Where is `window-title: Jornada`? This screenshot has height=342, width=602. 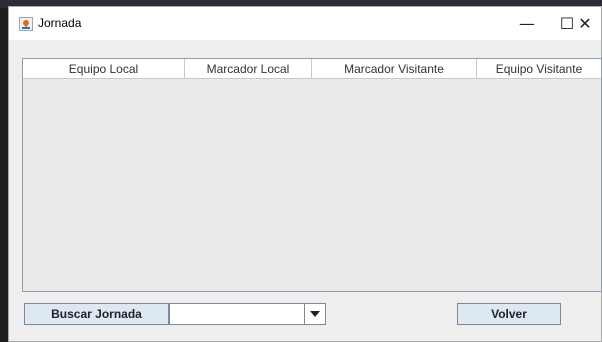
window-title: Jornada is located at coordinates (60, 23).